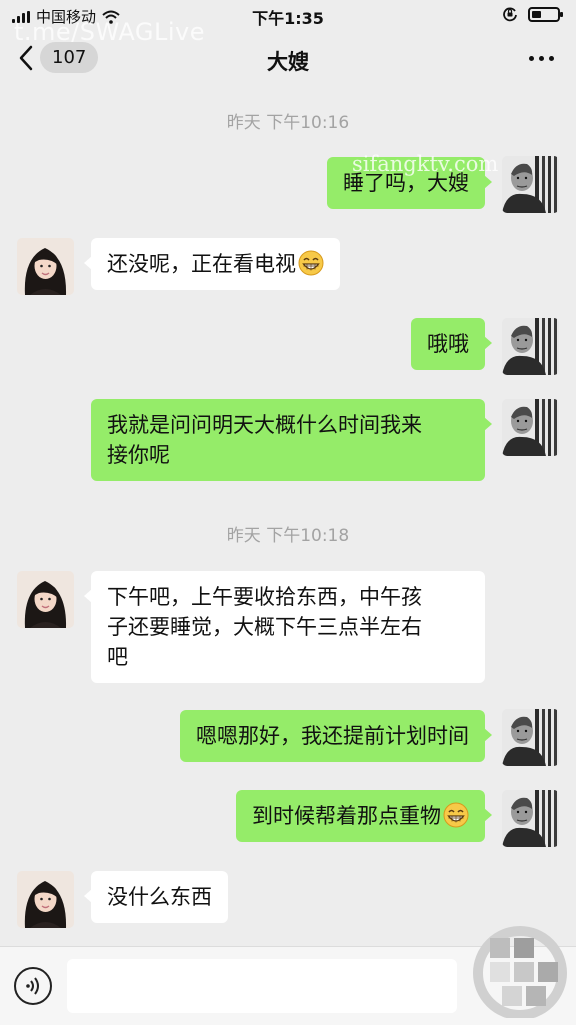 Image resolution: width=576 pixels, height=1025 pixels. I want to click on timestamp: 昨天 下午10:16, so click(288, 123).